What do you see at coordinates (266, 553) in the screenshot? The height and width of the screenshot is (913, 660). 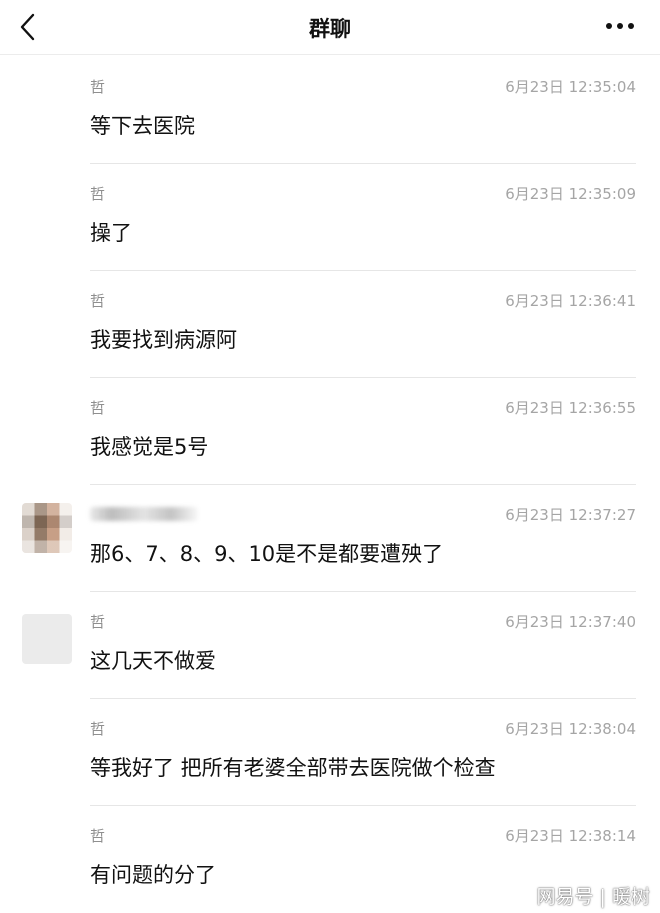 I see `message-text: 那6、7、8、9、10是不是都要遭殃了` at bounding box center [266, 553].